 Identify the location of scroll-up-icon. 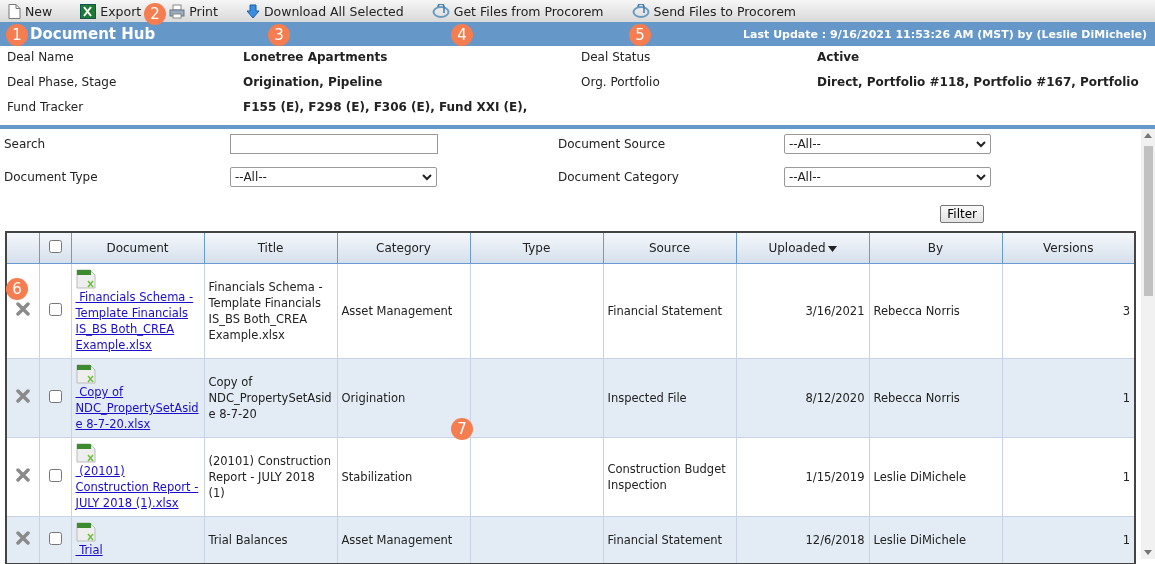
(1148, 135).